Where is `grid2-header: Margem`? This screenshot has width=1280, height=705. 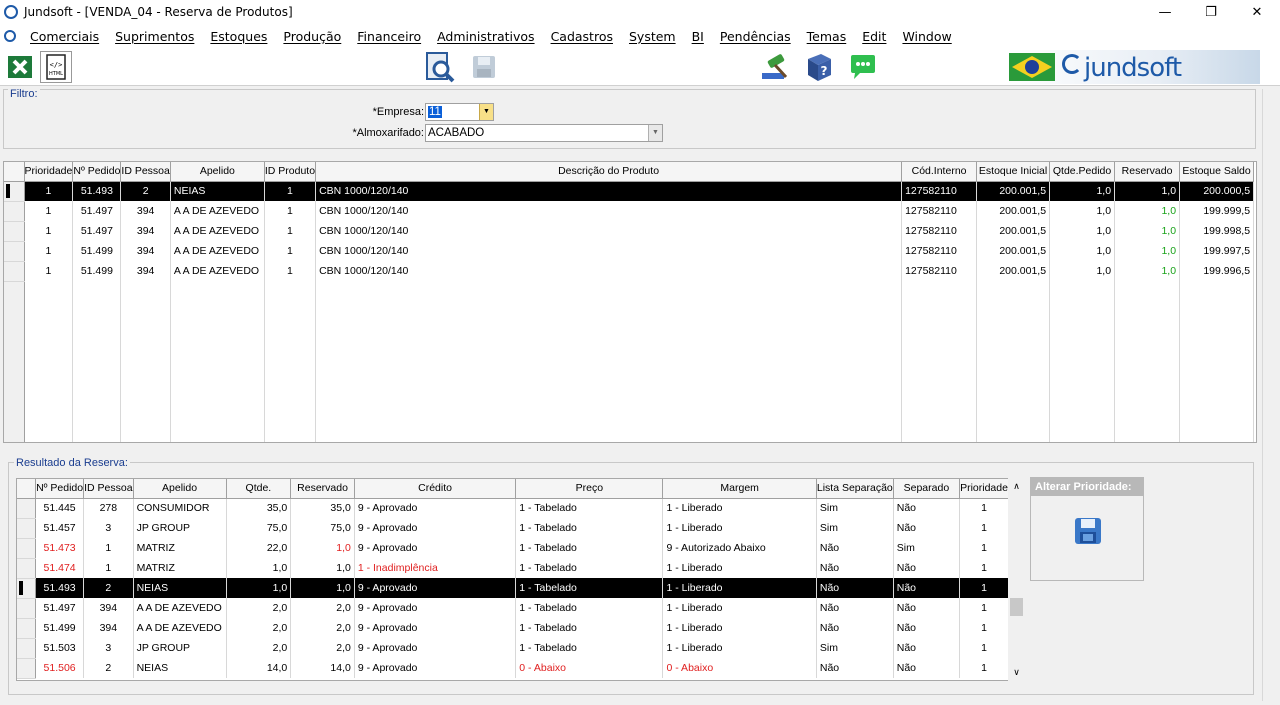
grid2-header: Margem is located at coordinates (739, 489).